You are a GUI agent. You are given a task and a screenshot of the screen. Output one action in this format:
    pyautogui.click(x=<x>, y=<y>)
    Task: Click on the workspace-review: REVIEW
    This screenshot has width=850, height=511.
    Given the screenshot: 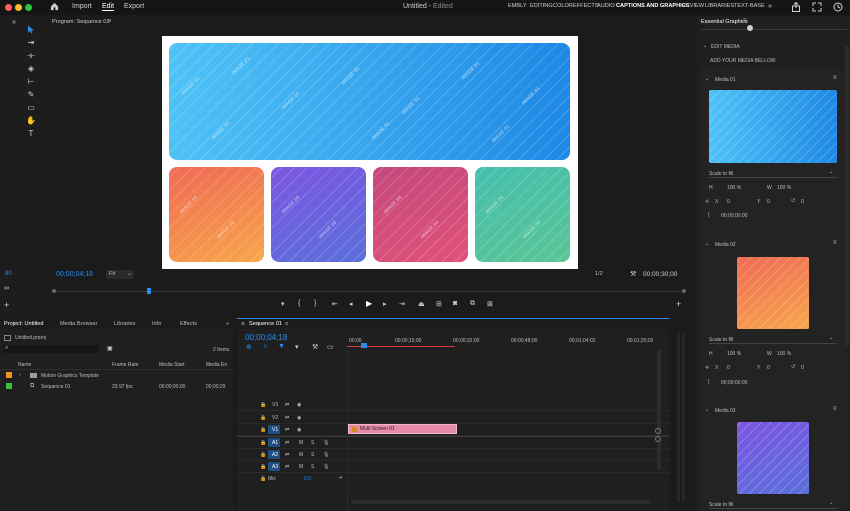 What is the action you would take?
    pyautogui.click(x=693, y=6)
    